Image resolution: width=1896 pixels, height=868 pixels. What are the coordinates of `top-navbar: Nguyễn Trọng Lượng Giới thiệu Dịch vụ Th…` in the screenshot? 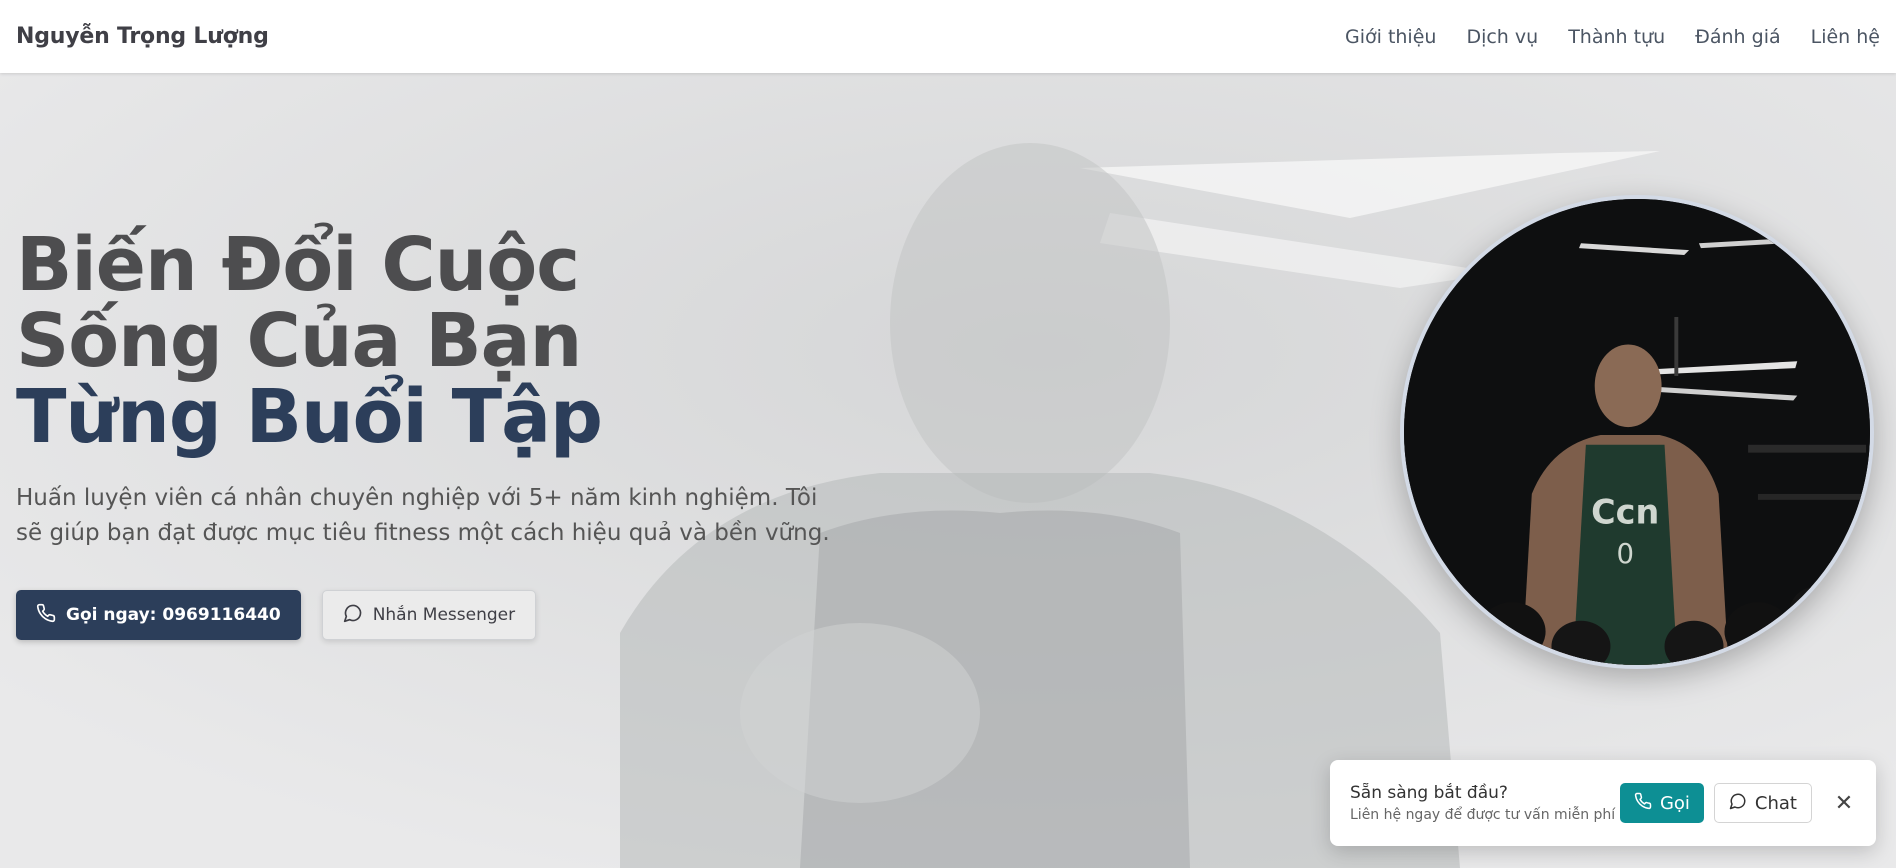 It's located at (948, 36).